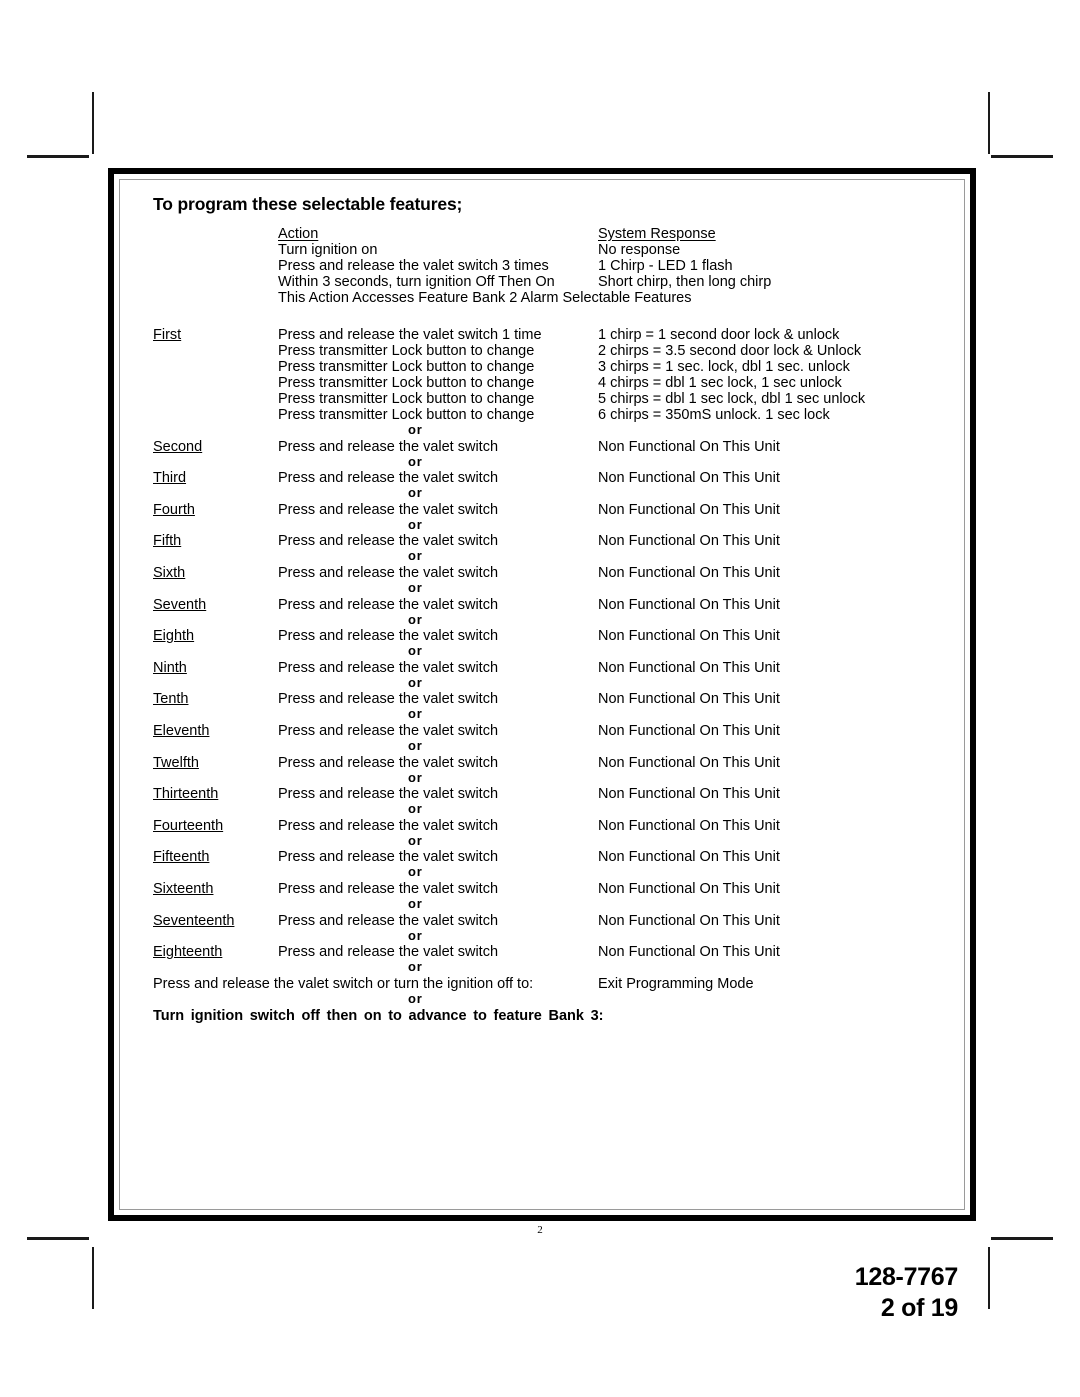 This screenshot has height=1397, width=1080. What do you see at coordinates (388, 825) in the screenshot?
I see `action-fourteenth: Press and release the valet switch` at bounding box center [388, 825].